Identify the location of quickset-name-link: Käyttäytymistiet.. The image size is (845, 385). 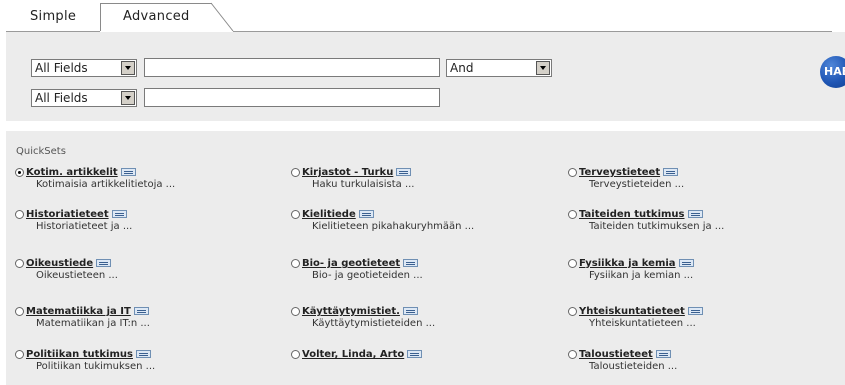
(360, 312).